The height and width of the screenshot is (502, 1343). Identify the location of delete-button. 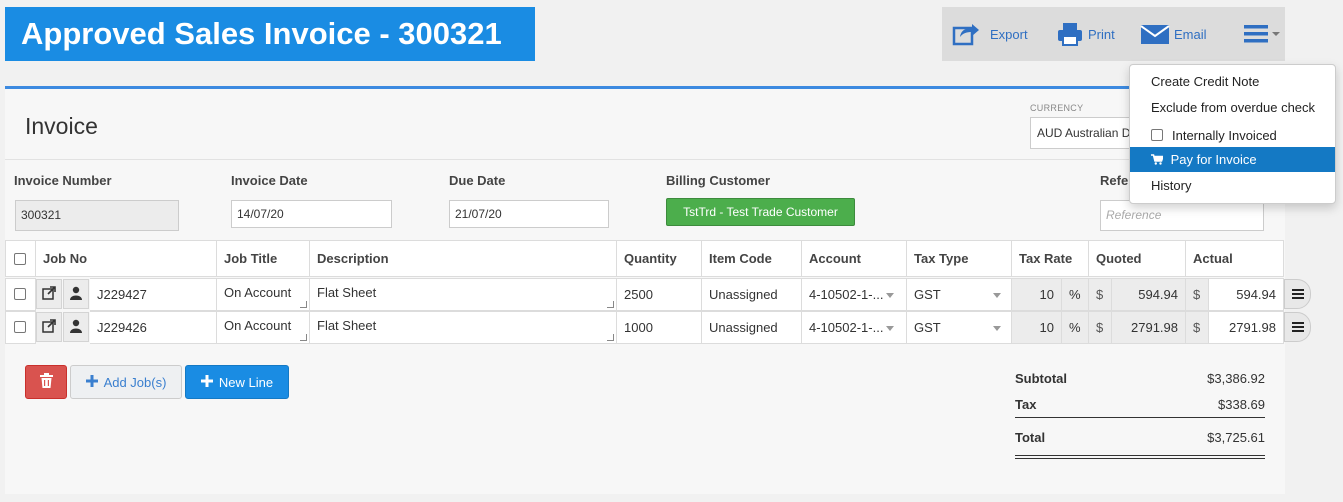
(46, 382).